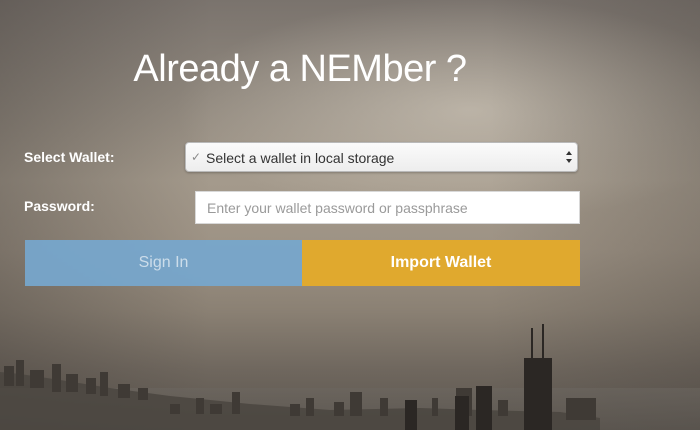  What do you see at coordinates (69, 157) in the screenshot?
I see `select-wallet-label: Select Wallet:` at bounding box center [69, 157].